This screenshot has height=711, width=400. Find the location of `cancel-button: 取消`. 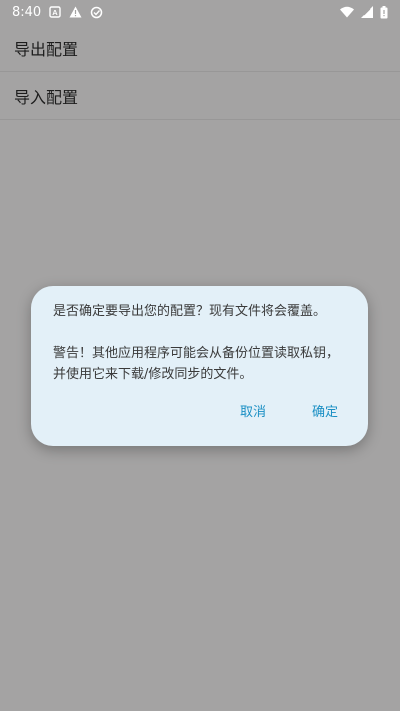

cancel-button: 取消 is located at coordinates (253, 410).